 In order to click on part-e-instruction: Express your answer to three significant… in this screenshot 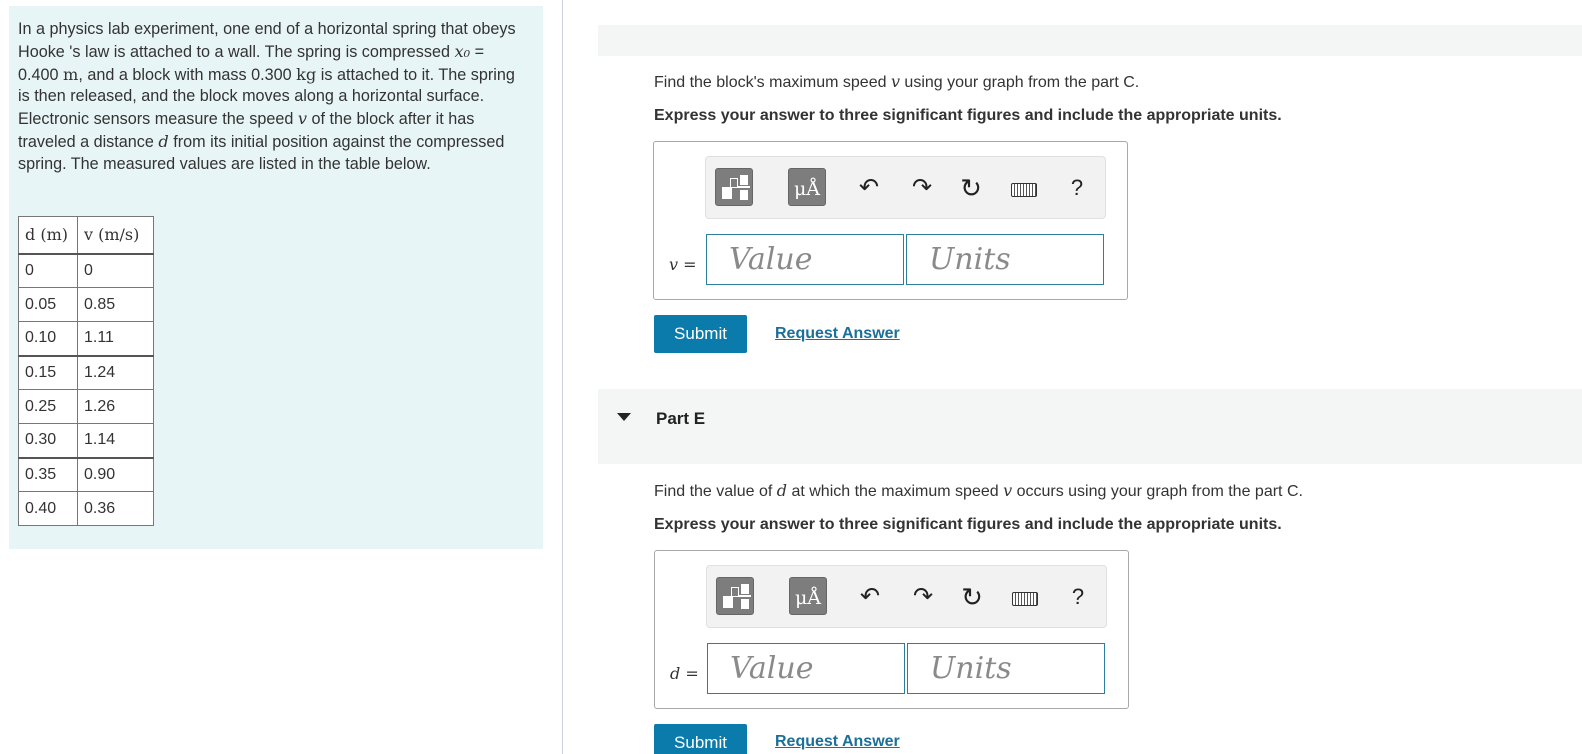, I will do `click(968, 524)`.